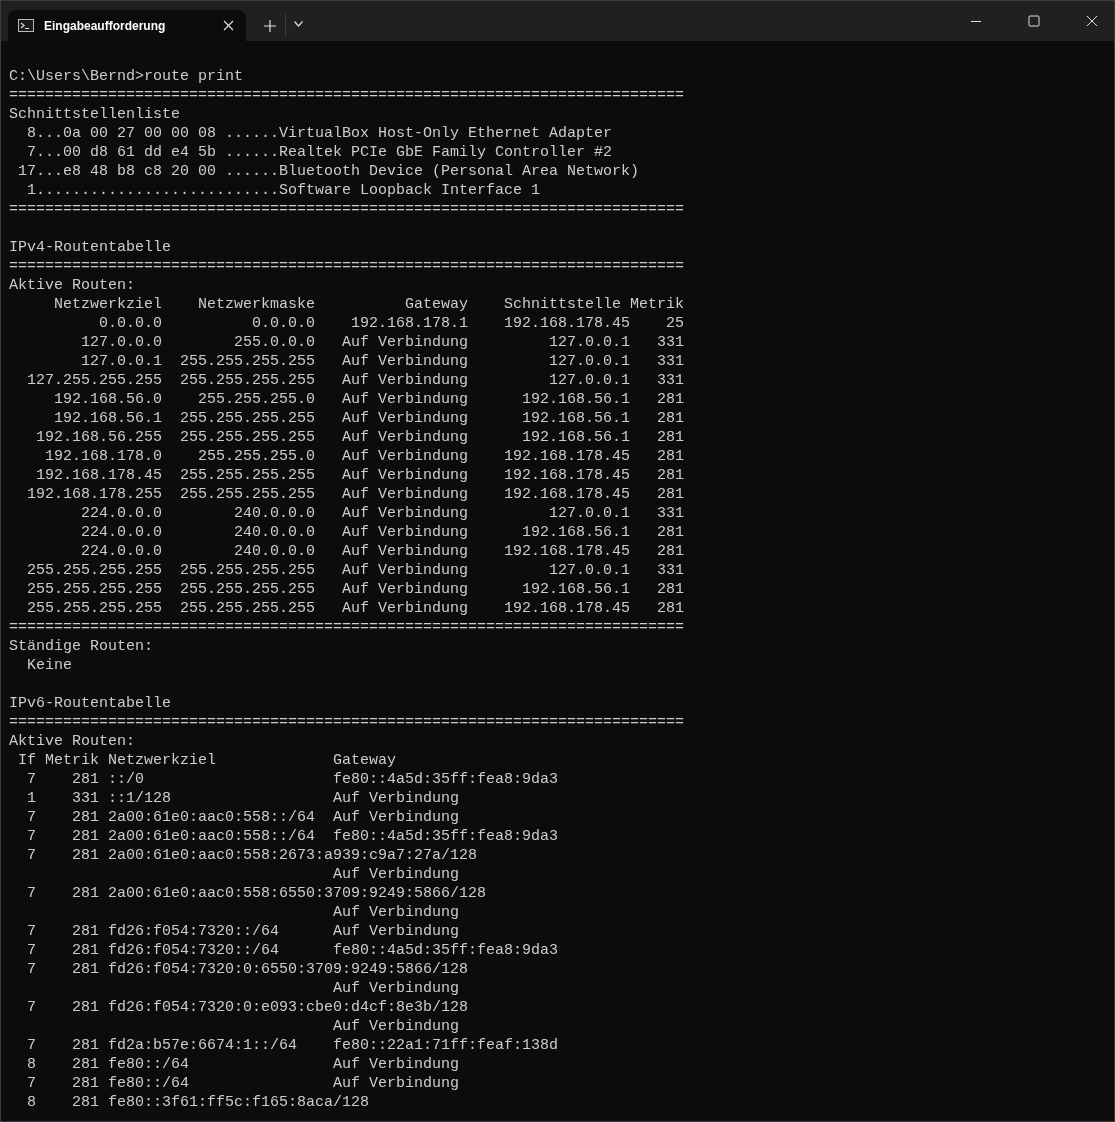  Describe the element at coordinates (275, 342) in the screenshot. I see `table-cell: 255.0.0.0` at that location.